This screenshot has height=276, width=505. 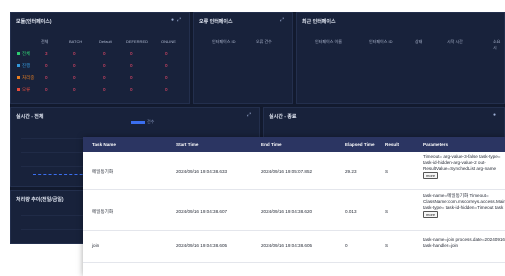 I want to click on status-row-label: 진행, so click(x=23, y=66).